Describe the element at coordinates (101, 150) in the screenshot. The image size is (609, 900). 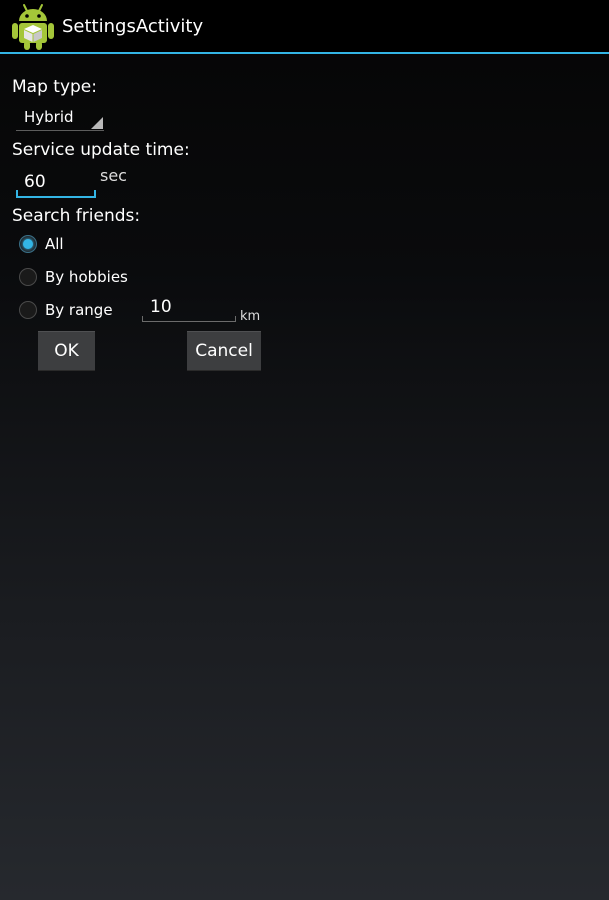
I see `service-update-time-label: Service update time:` at that location.